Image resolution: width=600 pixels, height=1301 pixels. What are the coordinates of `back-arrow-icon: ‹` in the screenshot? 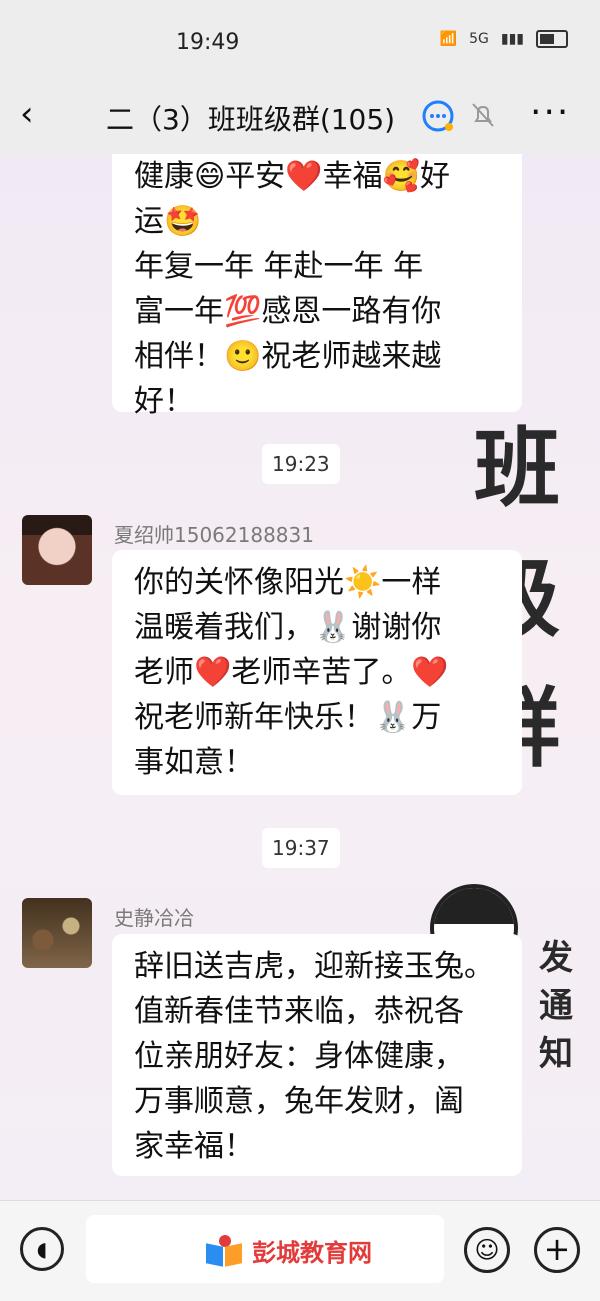 It's located at (38, 114).